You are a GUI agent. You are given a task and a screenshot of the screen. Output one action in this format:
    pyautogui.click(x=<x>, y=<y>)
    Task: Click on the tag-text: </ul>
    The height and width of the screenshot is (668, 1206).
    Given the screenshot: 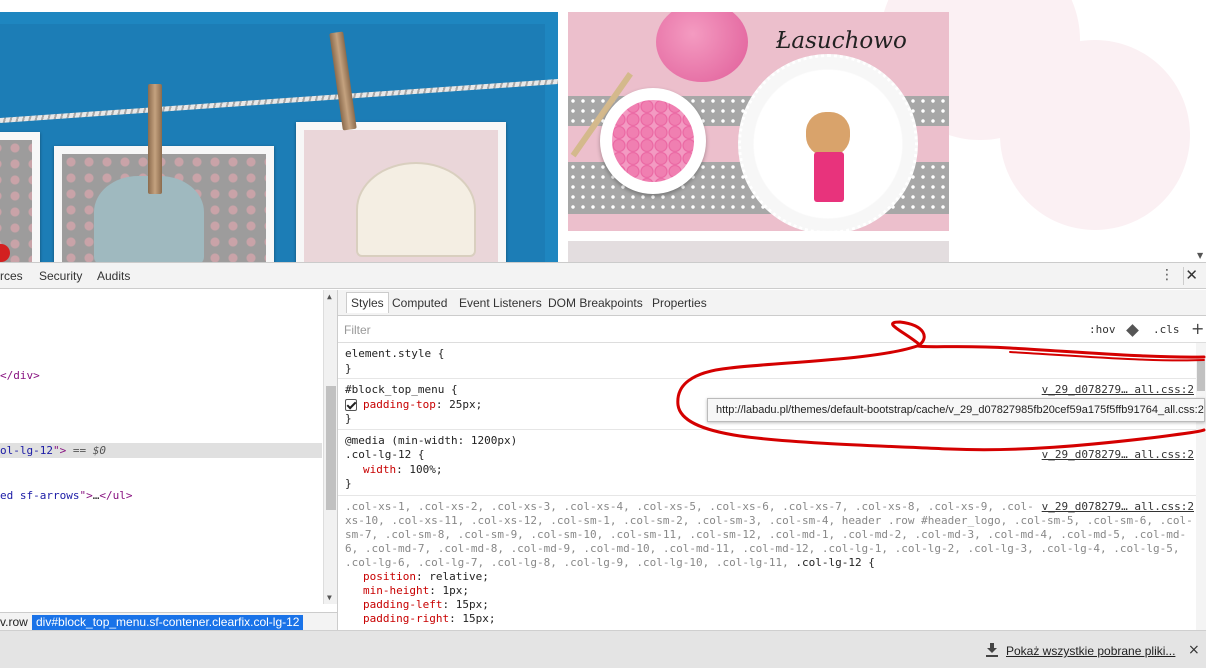 What is the action you would take?
    pyautogui.click(x=116, y=495)
    